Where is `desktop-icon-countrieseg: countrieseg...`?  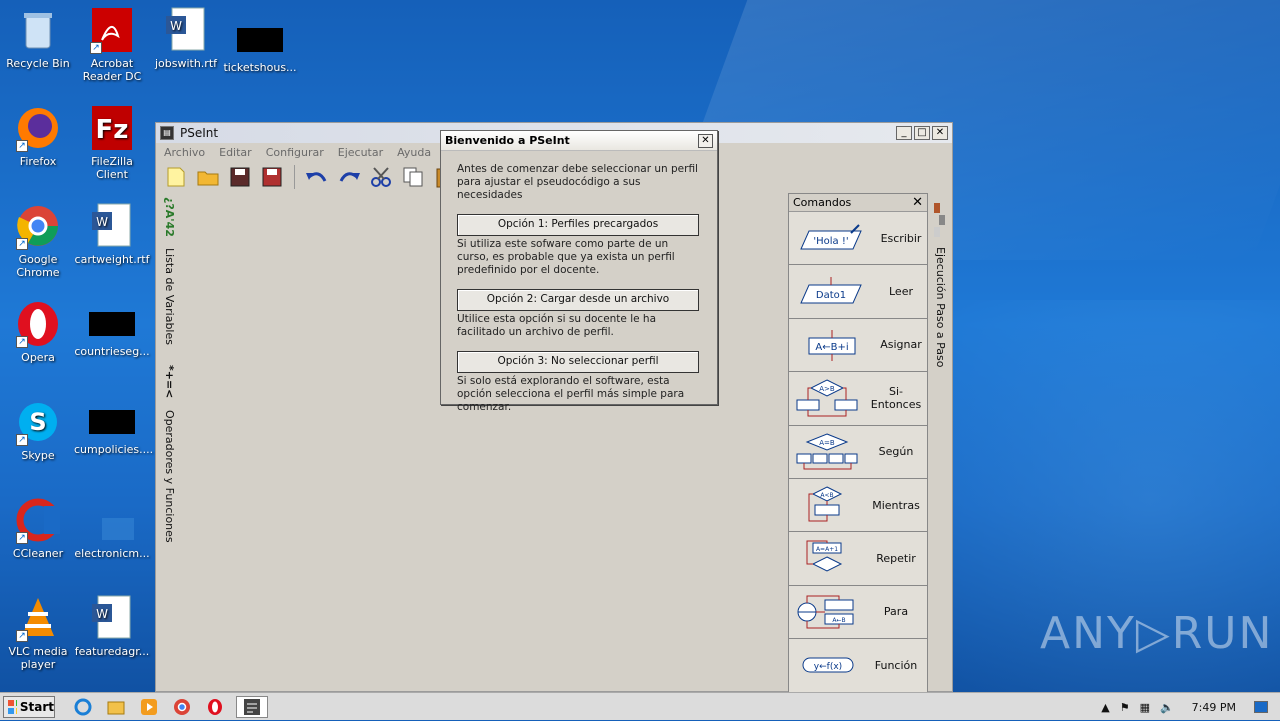 desktop-icon-countrieseg: countrieseg... is located at coordinates (112, 329).